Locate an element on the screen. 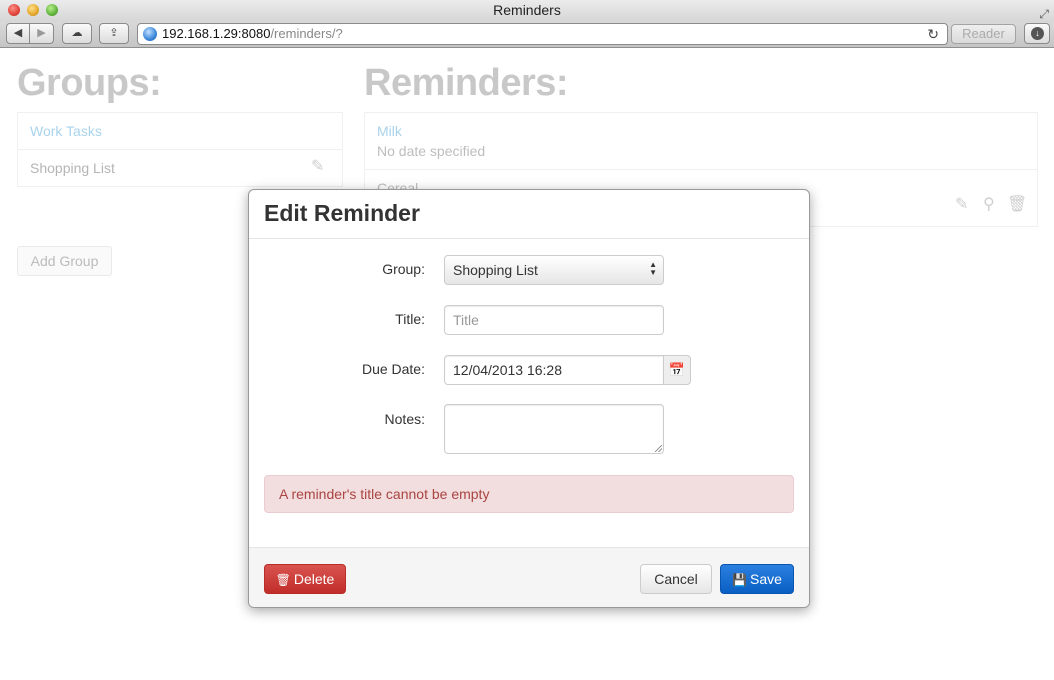 Image resolution: width=1054 pixels, height=680 pixels. zoom-window-button is located at coordinates (52, 10).